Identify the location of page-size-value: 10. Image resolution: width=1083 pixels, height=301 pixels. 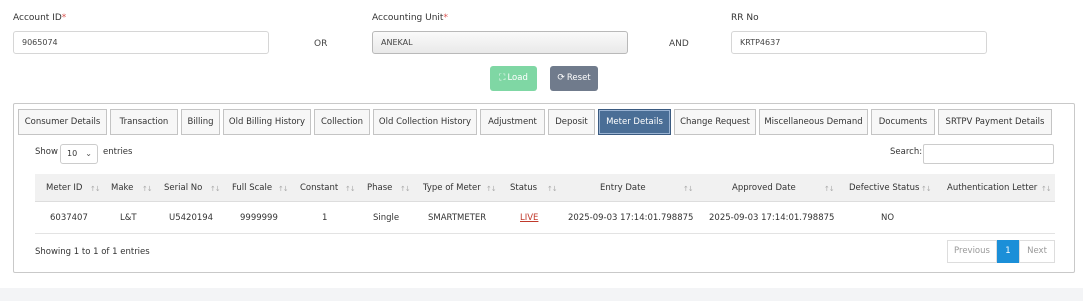
(72, 153).